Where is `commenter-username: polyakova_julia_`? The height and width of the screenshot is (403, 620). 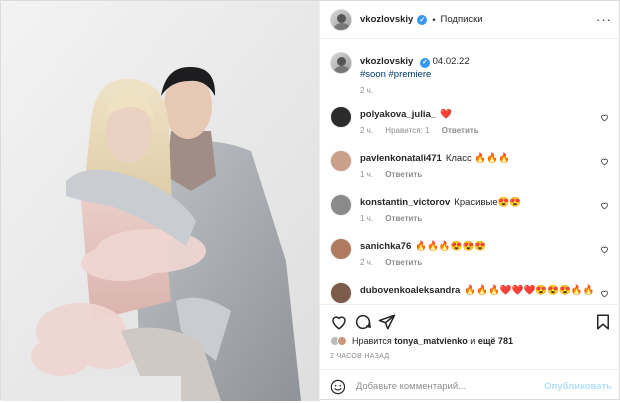 commenter-username: polyakova_julia_ is located at coordinates (398, 114).